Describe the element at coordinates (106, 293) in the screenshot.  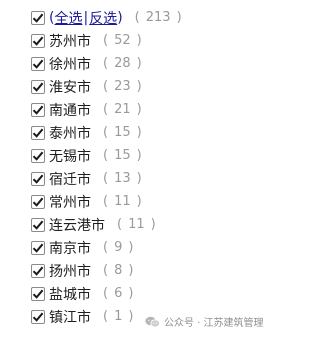
I see `city-row: 盐城市 (6)` at that location.